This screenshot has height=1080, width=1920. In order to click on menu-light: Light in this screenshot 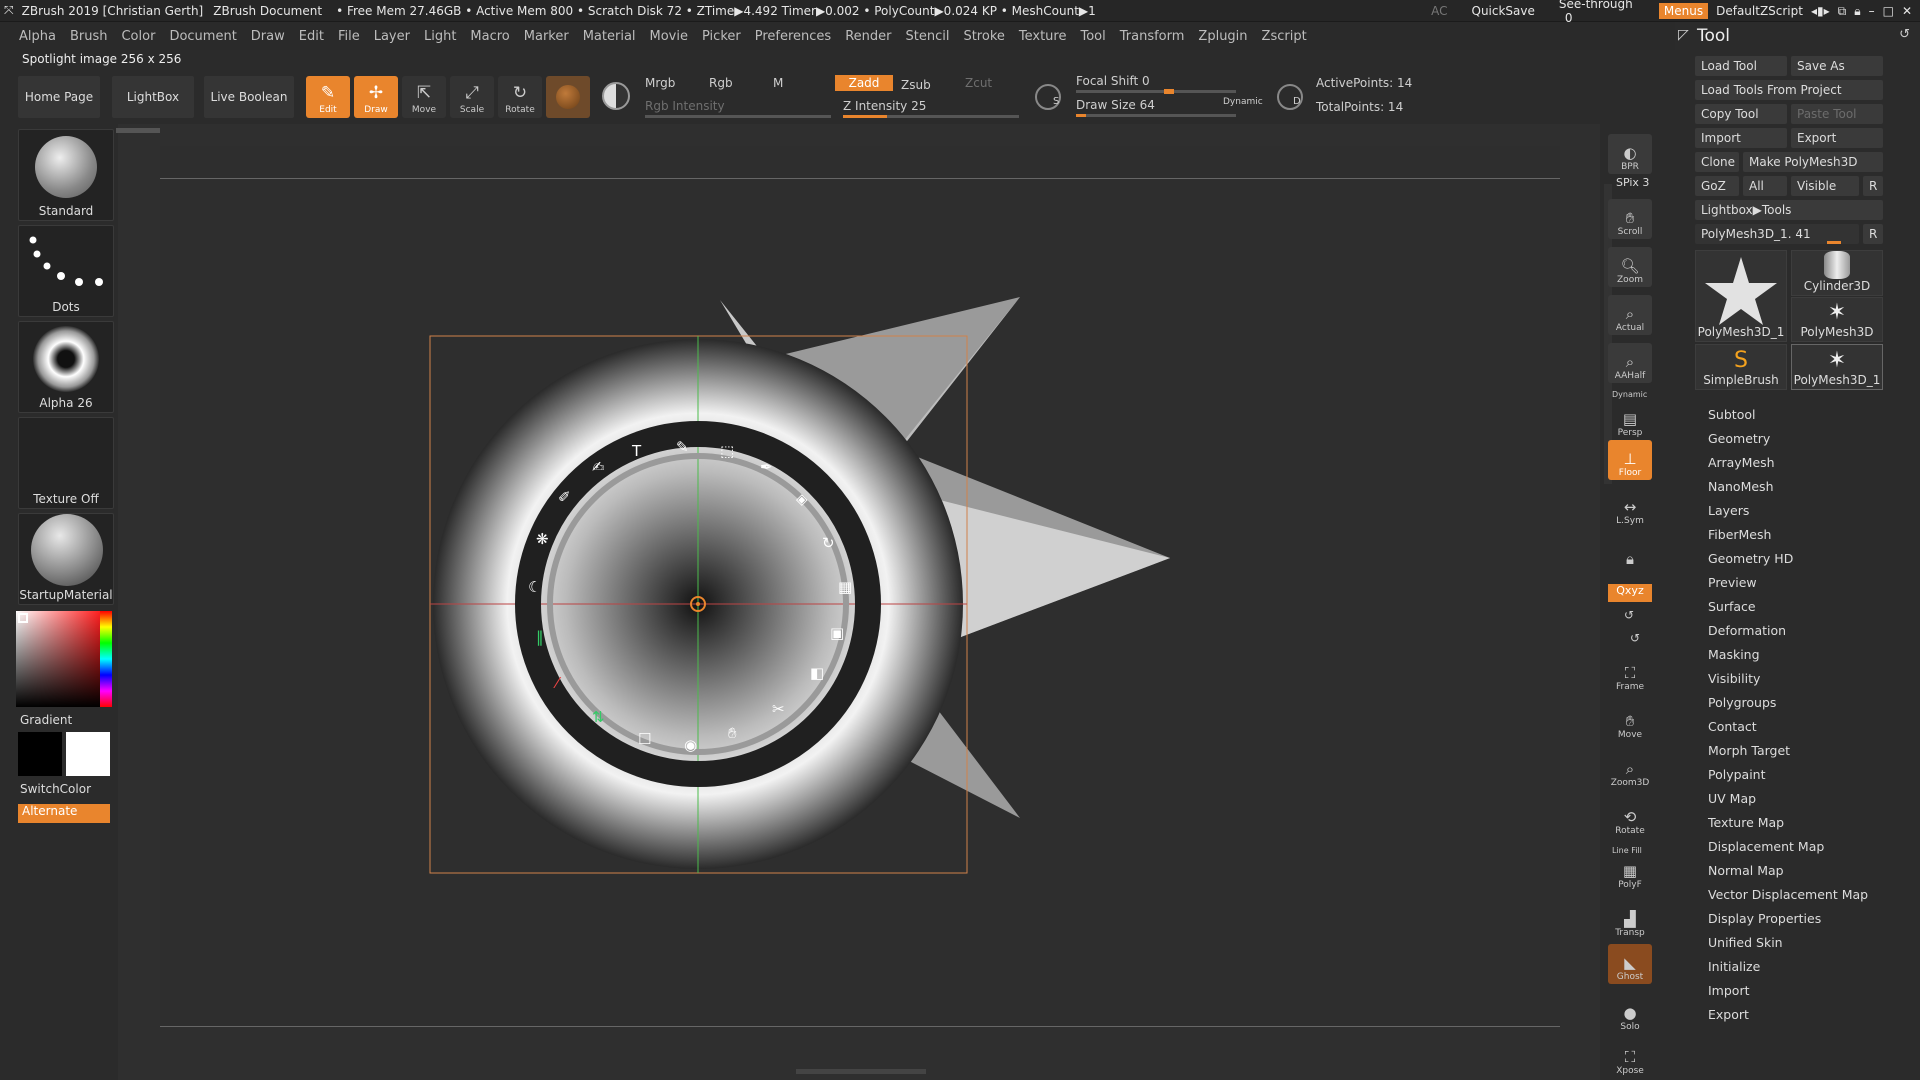, I will do `click(440, 36)`.